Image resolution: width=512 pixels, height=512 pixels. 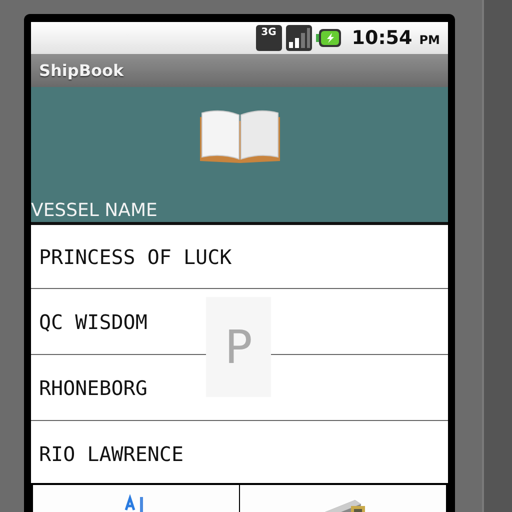 I want to click on battery-icon, so click(x=329, y=38).